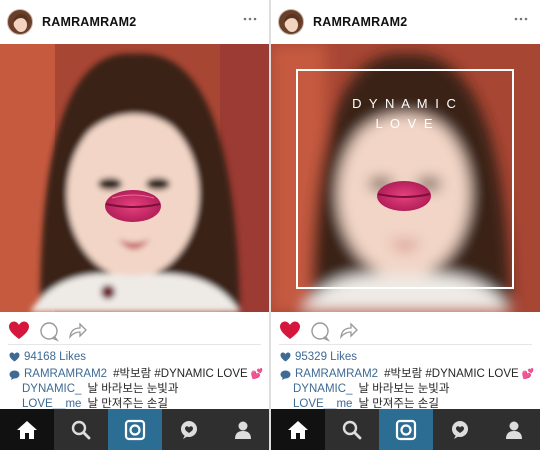  I want to click on like-count-text: 94168 Likes, so click(55, 357).